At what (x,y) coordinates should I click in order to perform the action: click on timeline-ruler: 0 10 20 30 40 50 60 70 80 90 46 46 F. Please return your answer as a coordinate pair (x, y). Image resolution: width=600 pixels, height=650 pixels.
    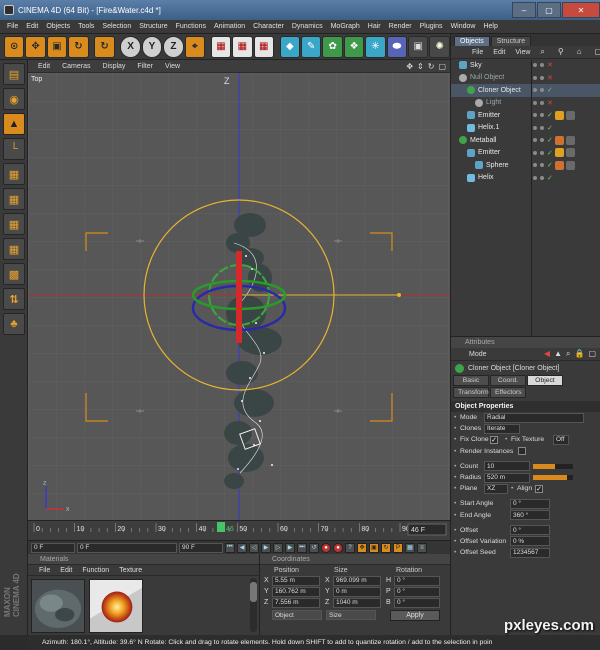
    Looking at the image, I should click on (239, 530).